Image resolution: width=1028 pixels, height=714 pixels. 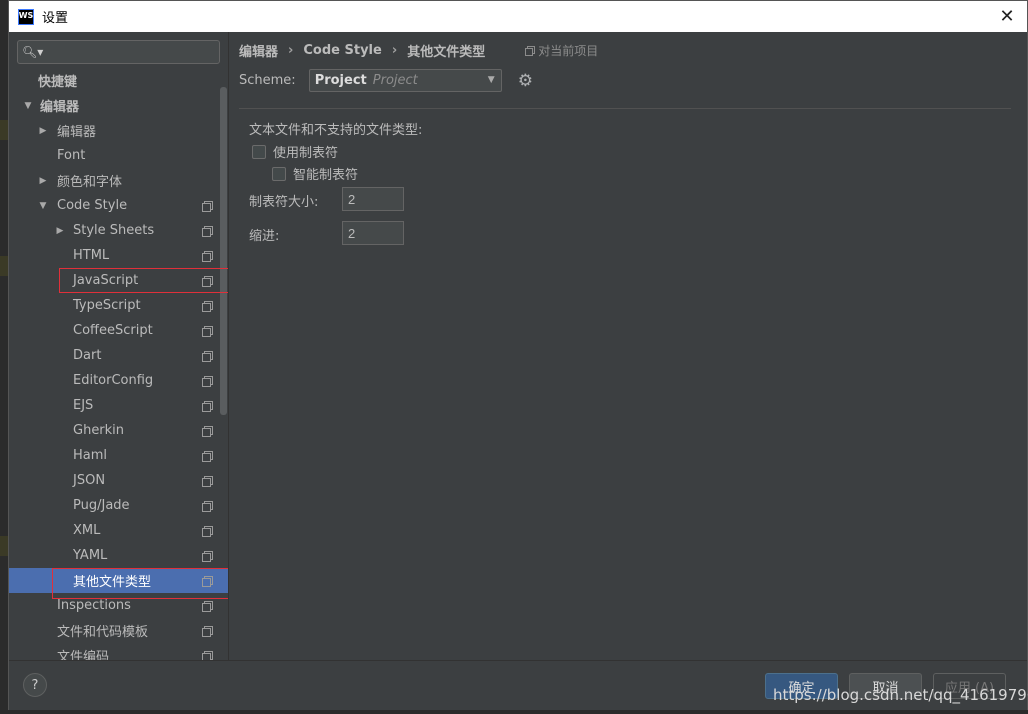 I want to click on tree-item-editorconfig: EditorConfig, so click(x=118, y=380).